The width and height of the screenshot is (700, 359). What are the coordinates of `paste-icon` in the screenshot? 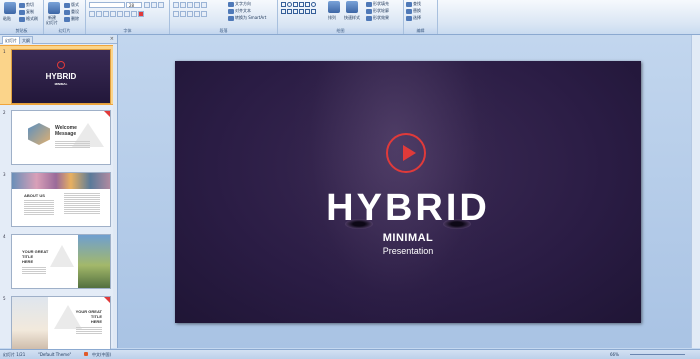 It's located at (10, 8).